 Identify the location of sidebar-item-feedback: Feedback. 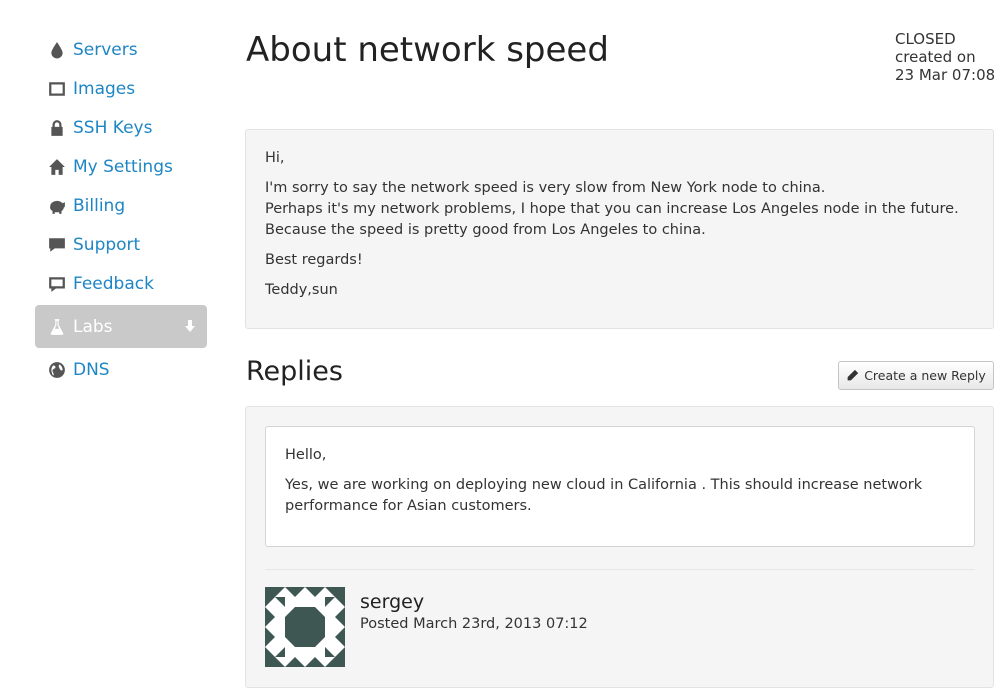
(121, 283).